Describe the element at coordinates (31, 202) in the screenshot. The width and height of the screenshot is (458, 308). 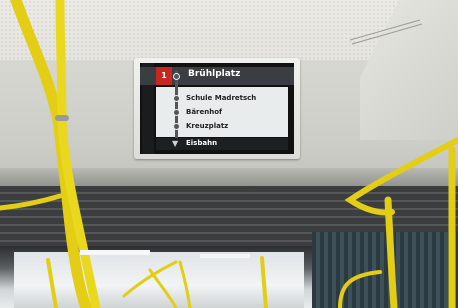
I see `left-grab-bar` at that location.